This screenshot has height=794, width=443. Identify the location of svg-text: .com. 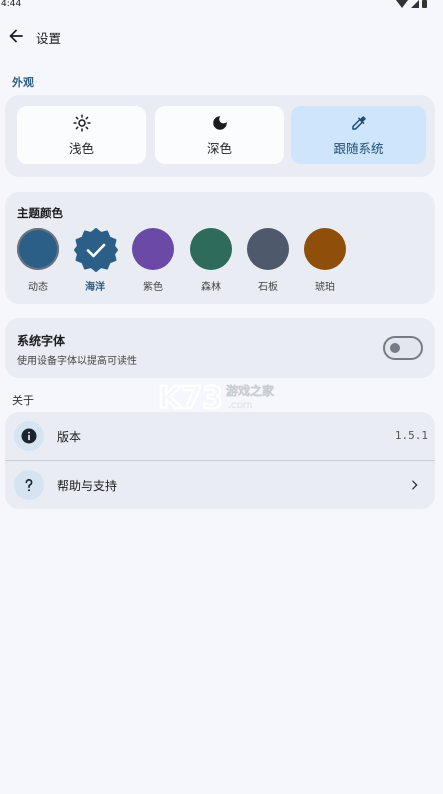
(240, 405).